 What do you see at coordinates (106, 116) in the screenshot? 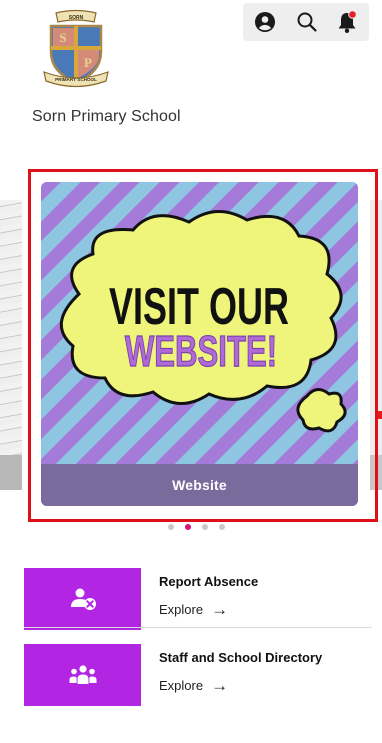
I see `school-name: Sorn Primary School` at bounding box center [106, 116].